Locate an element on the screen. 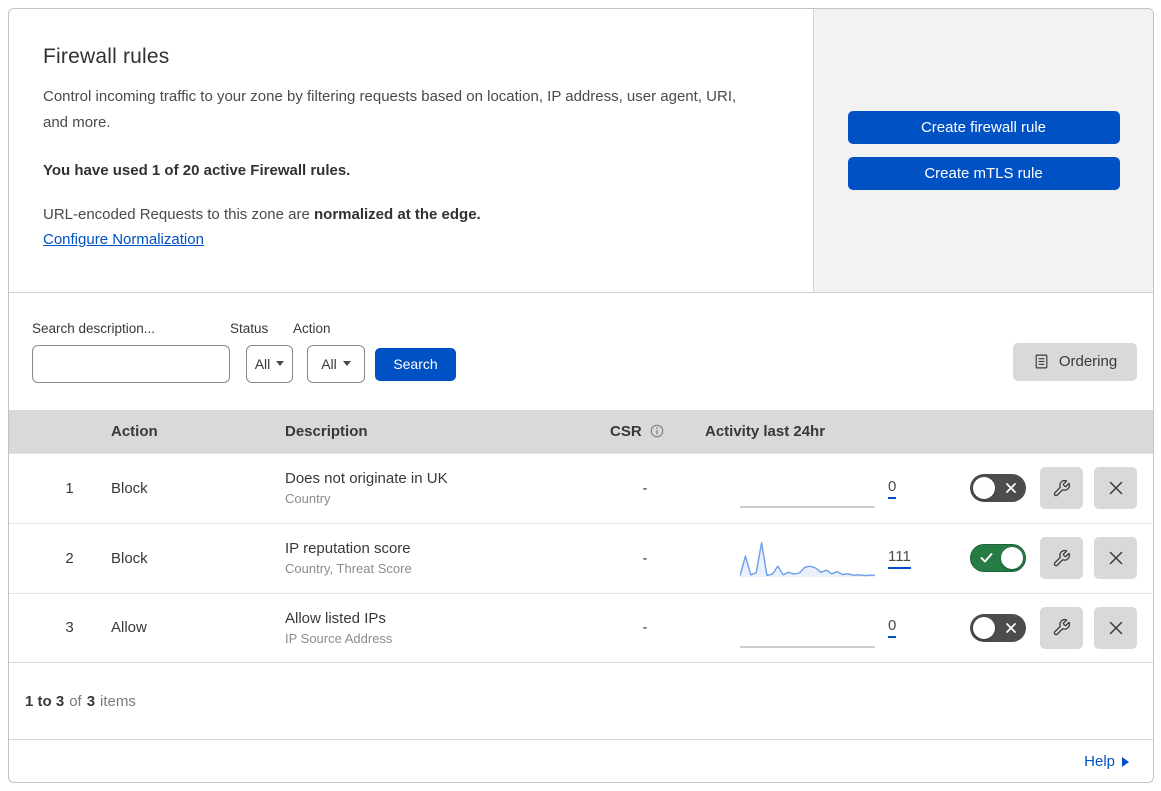 The image size is (1161, 791). rule-description: IP reputation score is located at coordinates (348, 549).